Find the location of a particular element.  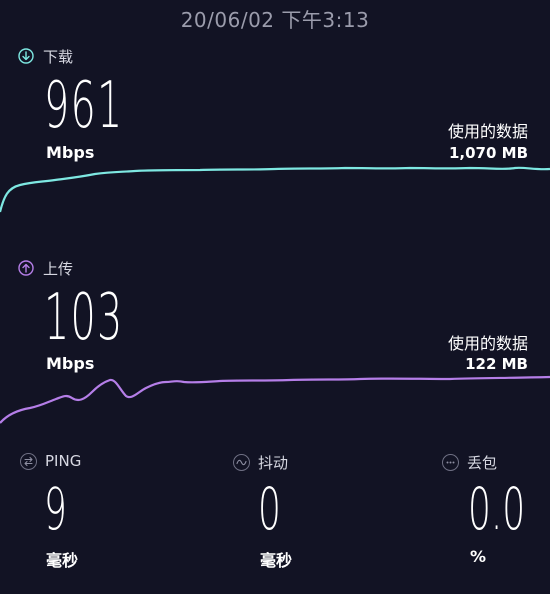

packet-loss-icon is located at coordinates (450, 462).